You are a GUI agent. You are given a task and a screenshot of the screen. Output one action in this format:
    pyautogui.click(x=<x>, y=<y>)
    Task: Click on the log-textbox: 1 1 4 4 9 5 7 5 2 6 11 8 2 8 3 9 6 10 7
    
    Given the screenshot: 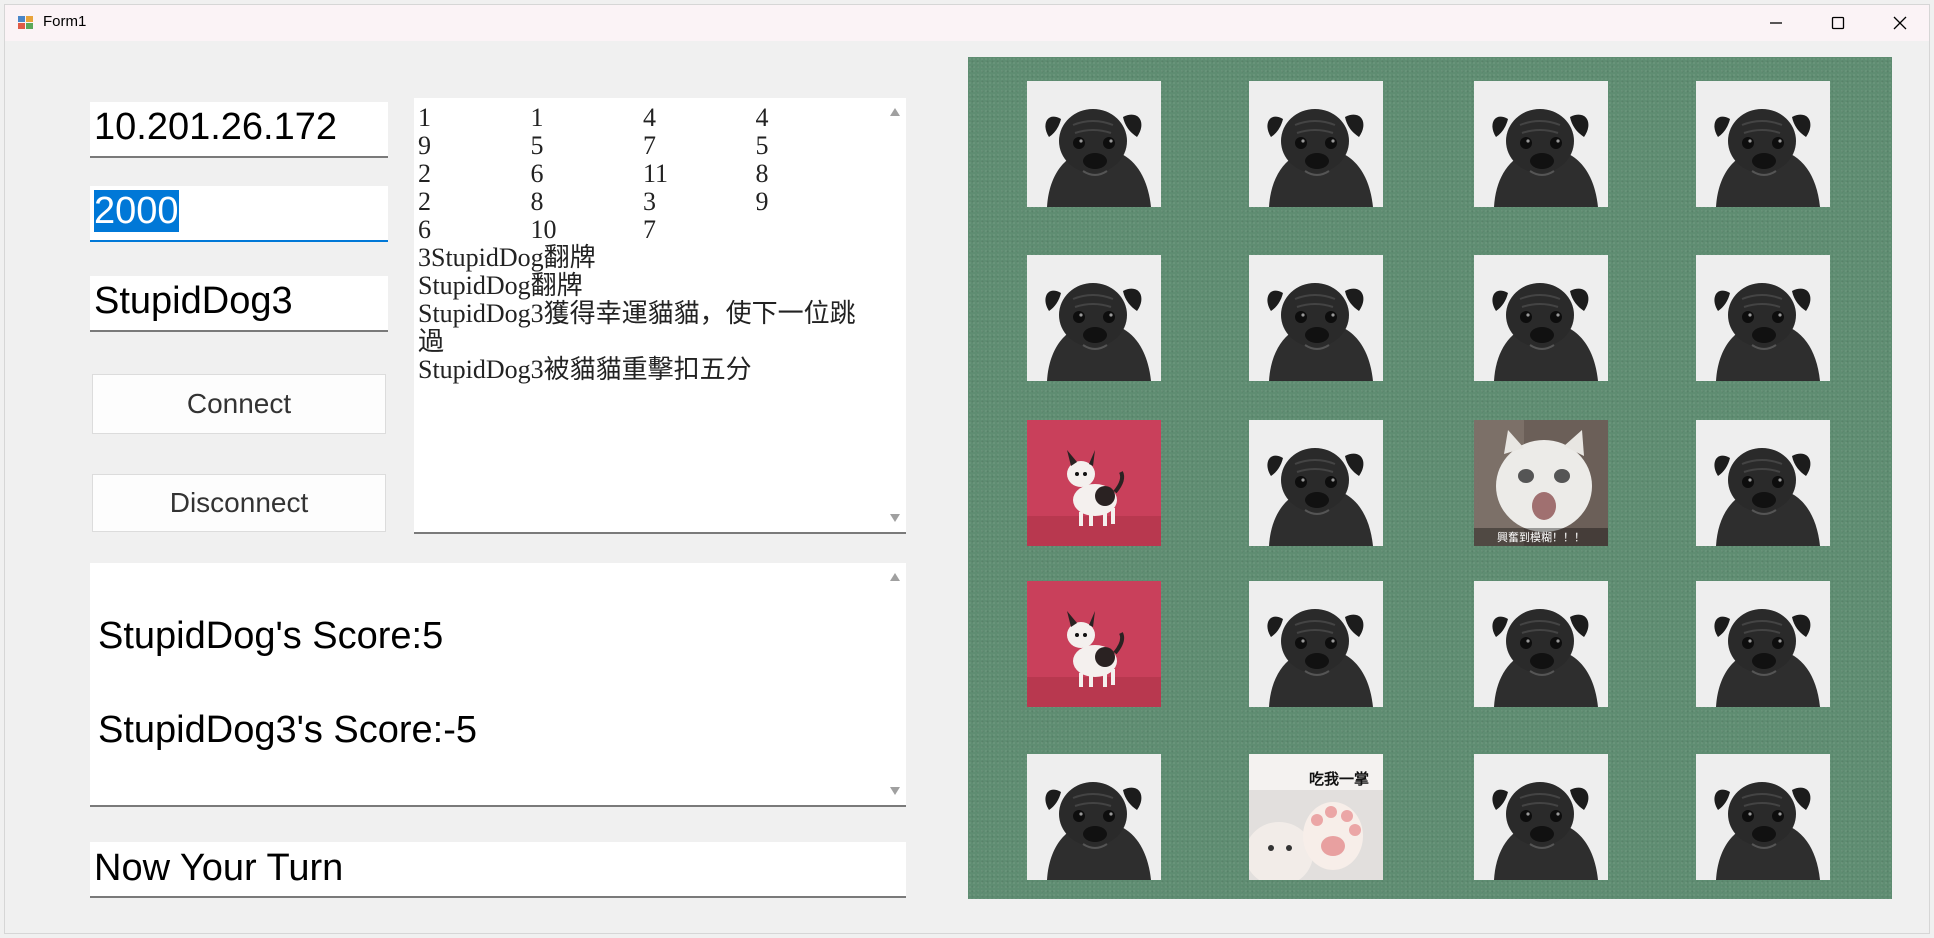 What is the action you would take?
    pyautogui.click(x=660, y=316)
    